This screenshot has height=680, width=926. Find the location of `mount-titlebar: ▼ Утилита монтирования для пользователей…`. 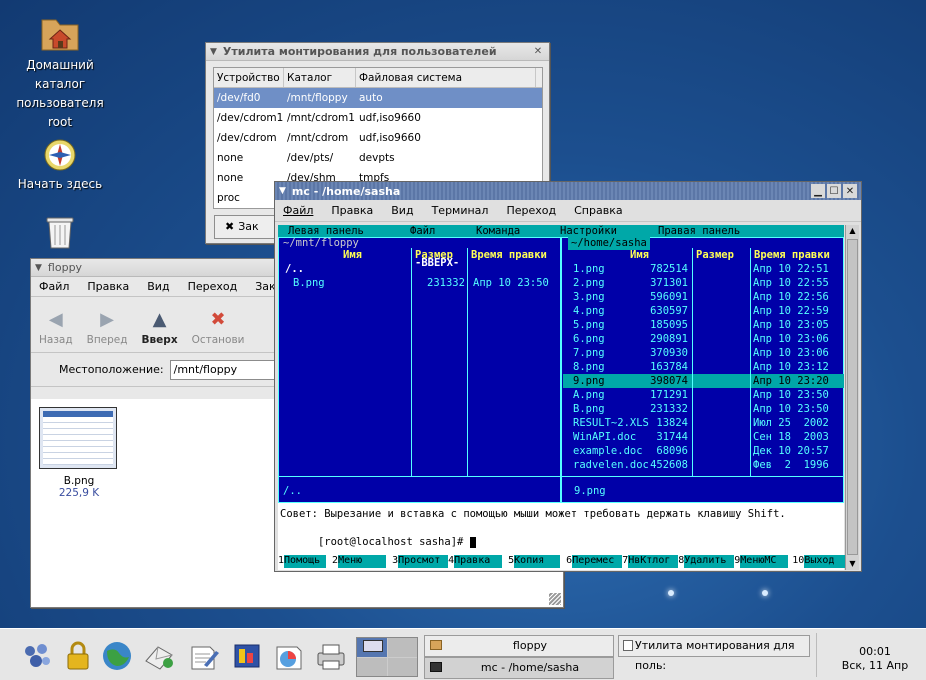

mount-titlebar: ▼ Утилита монтирования для пользователей… is located at coordinates (377, 52).